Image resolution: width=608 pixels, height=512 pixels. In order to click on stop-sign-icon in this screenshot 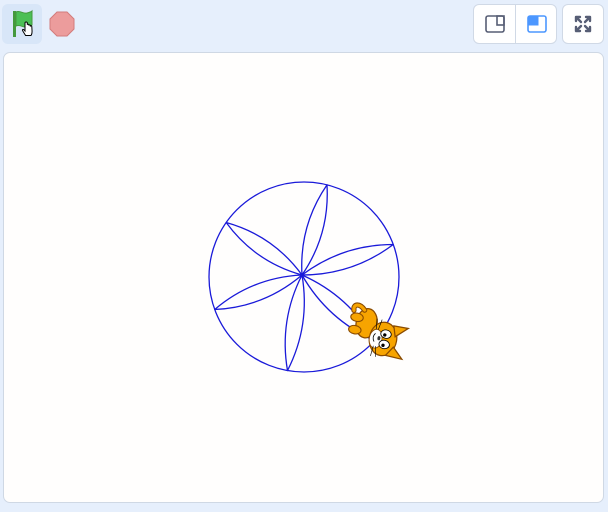, I will do `click(62, 24)`.